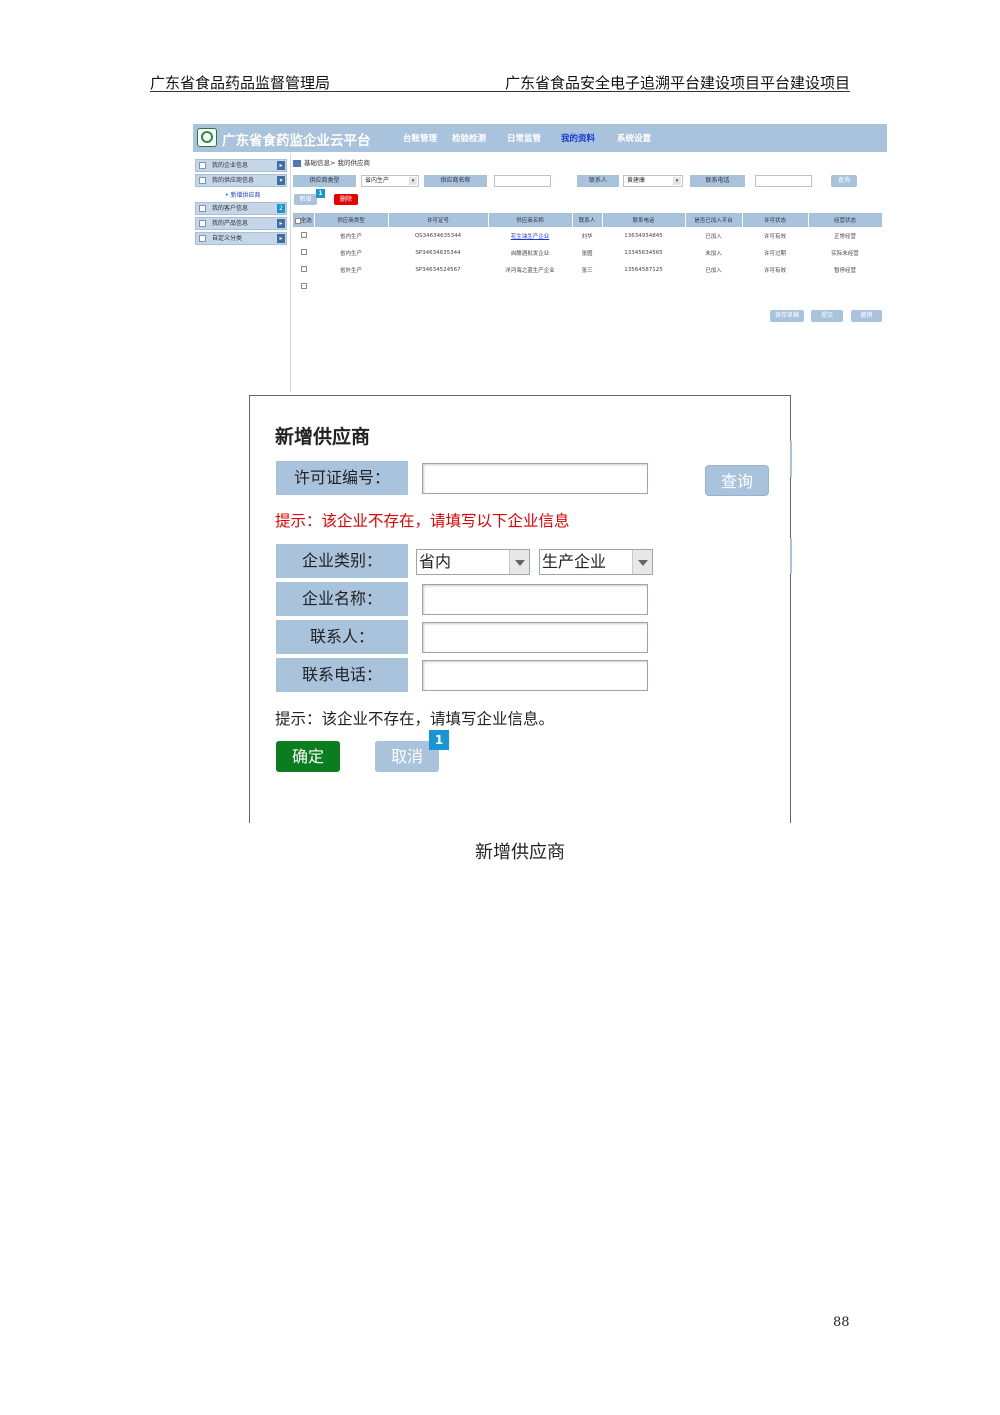 The width and height of the screenshot is (1000, 1415). I want to click on table-cell: QS34634635344, so click(438, 235).